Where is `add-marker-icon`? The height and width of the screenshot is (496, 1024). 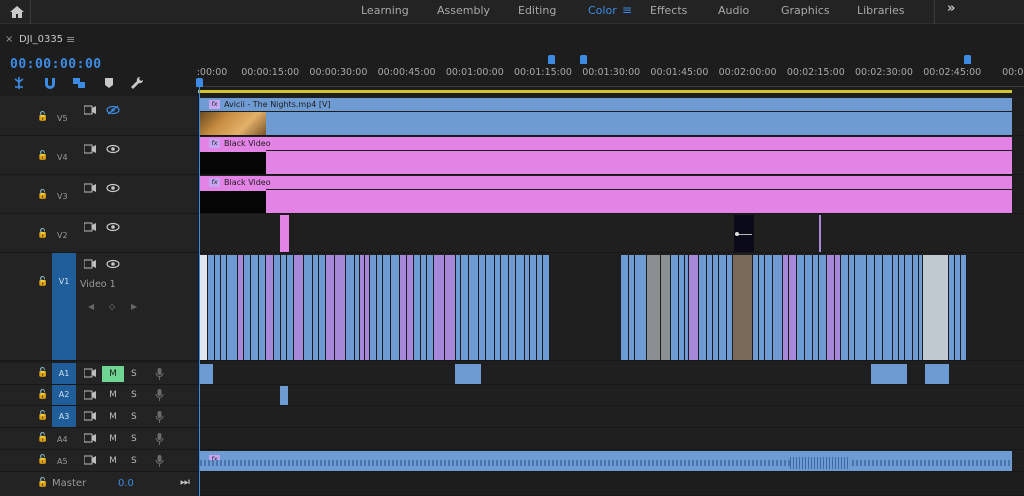 add-marker-icon is located at coordinates (109, 83).